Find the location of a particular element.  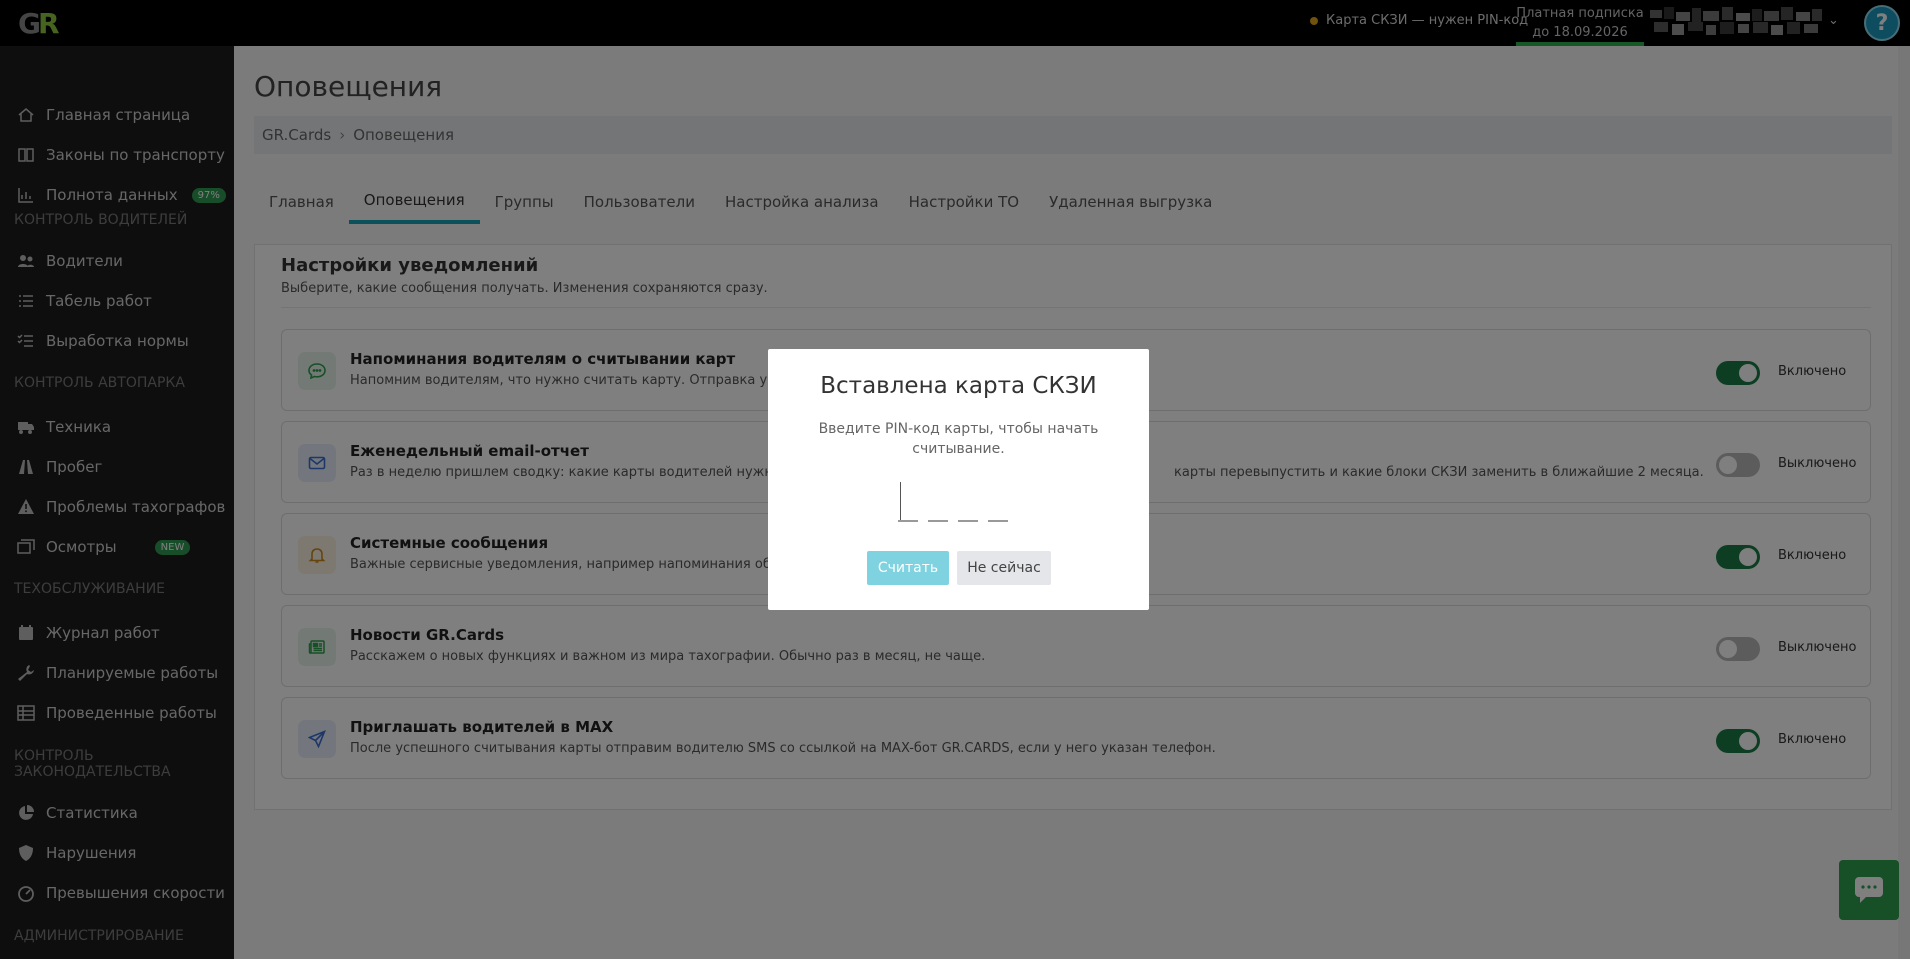

modal-title: Вставлена карта СКЗИ is located at coordinates (958, 386).